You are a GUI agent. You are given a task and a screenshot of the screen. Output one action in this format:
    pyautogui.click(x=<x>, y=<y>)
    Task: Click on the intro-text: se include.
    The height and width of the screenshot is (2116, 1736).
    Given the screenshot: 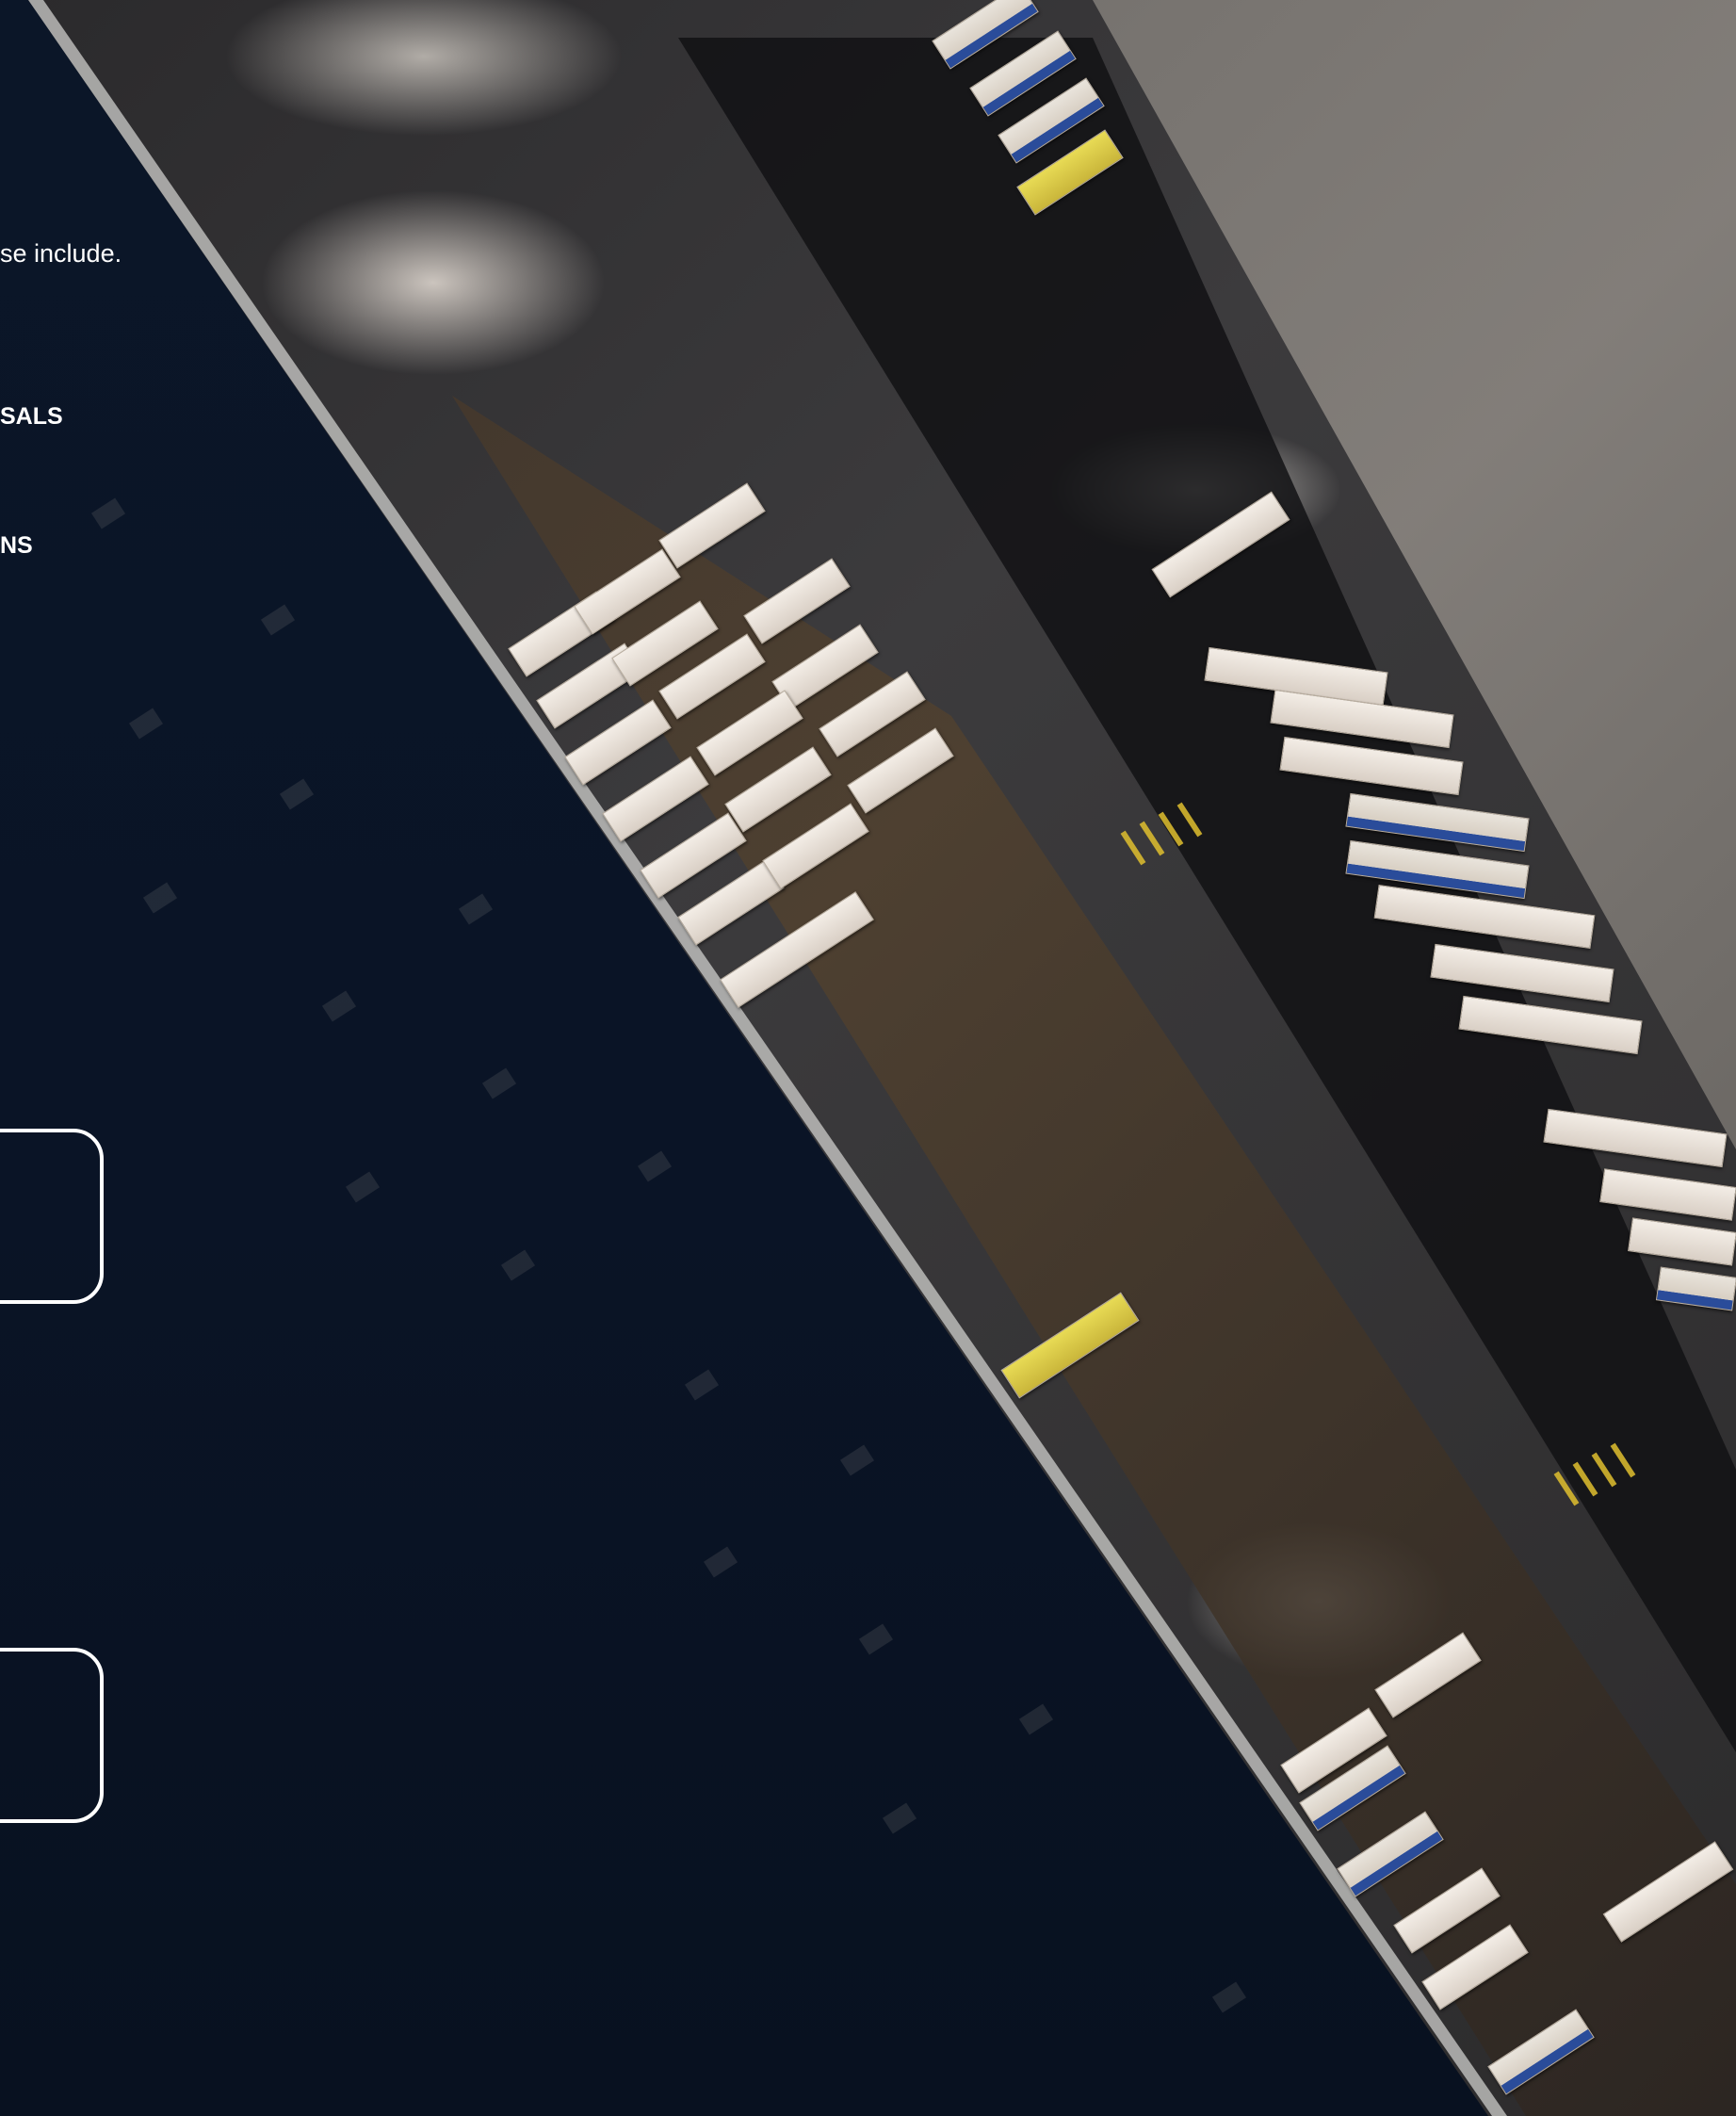 What is the action you would take?
    pyautogui.click(x=61, y=253)
    